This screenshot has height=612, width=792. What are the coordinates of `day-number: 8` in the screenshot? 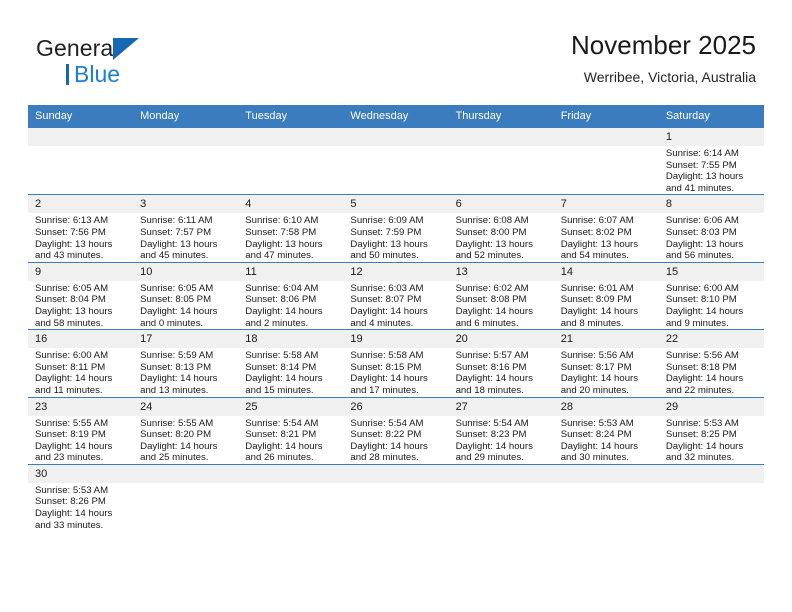 It's located at (711, 204).